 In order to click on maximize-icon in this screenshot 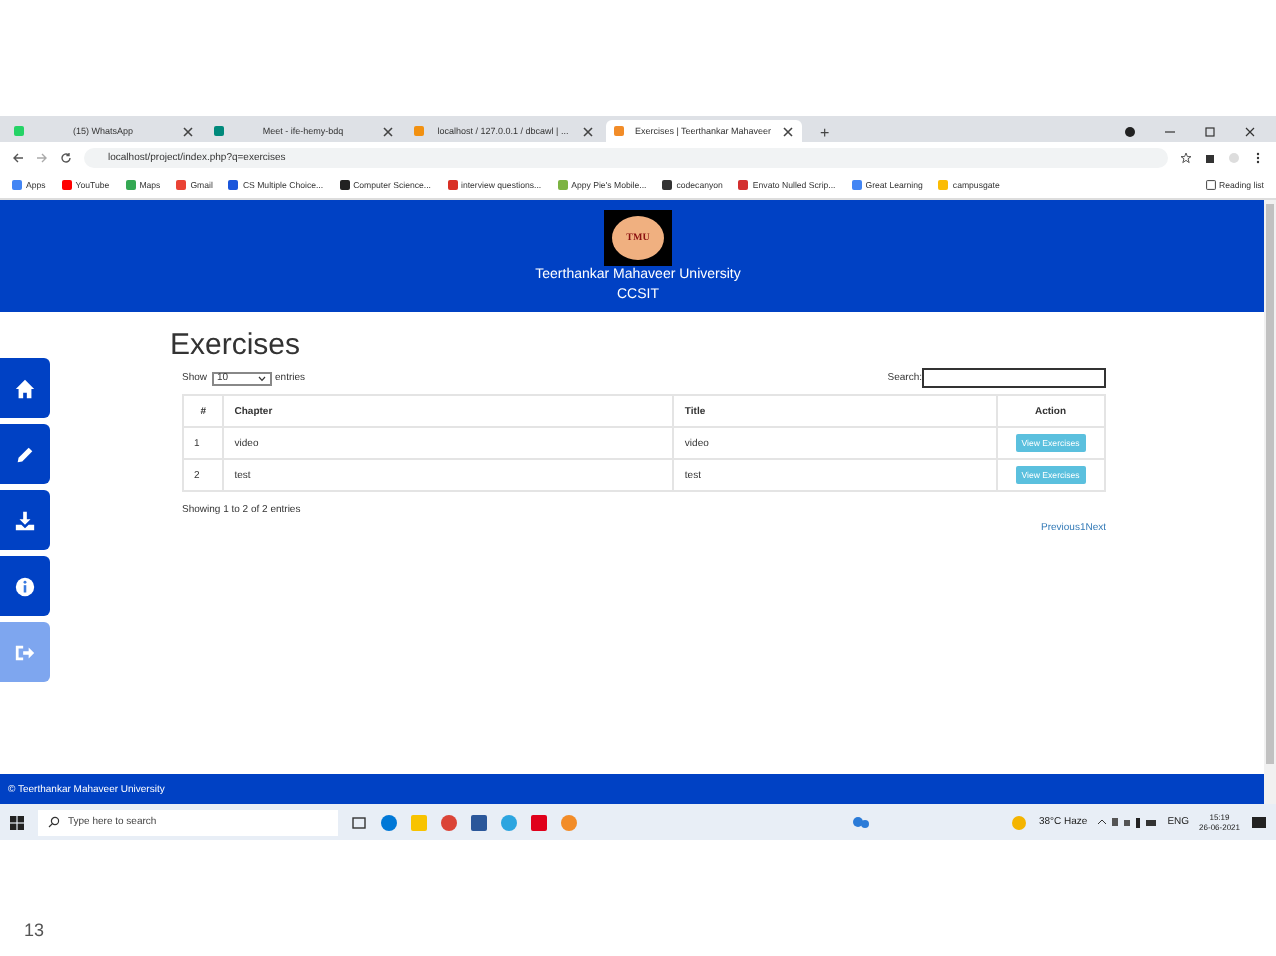, I will do `click(1210, 131)`.